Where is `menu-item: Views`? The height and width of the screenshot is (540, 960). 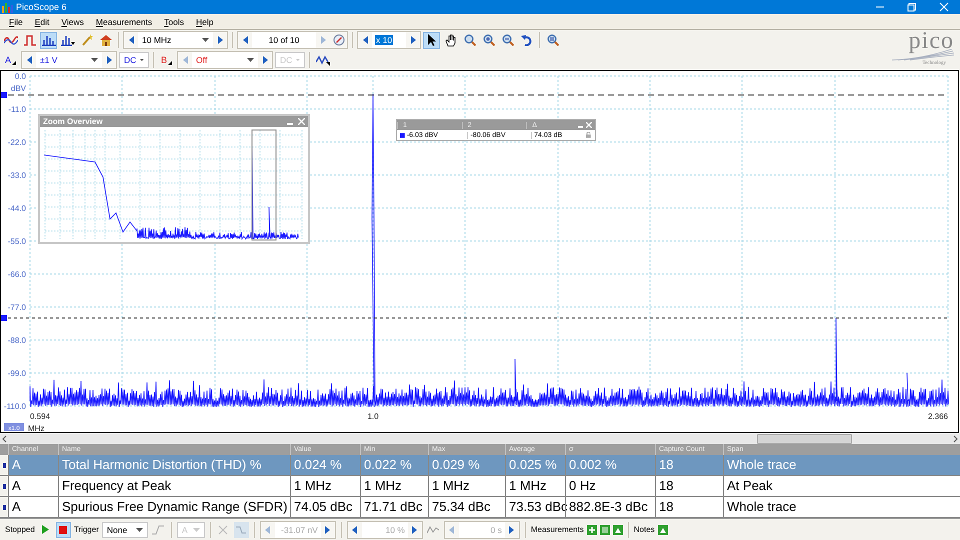
menu-item: Views is located at coordinates (72, 21).